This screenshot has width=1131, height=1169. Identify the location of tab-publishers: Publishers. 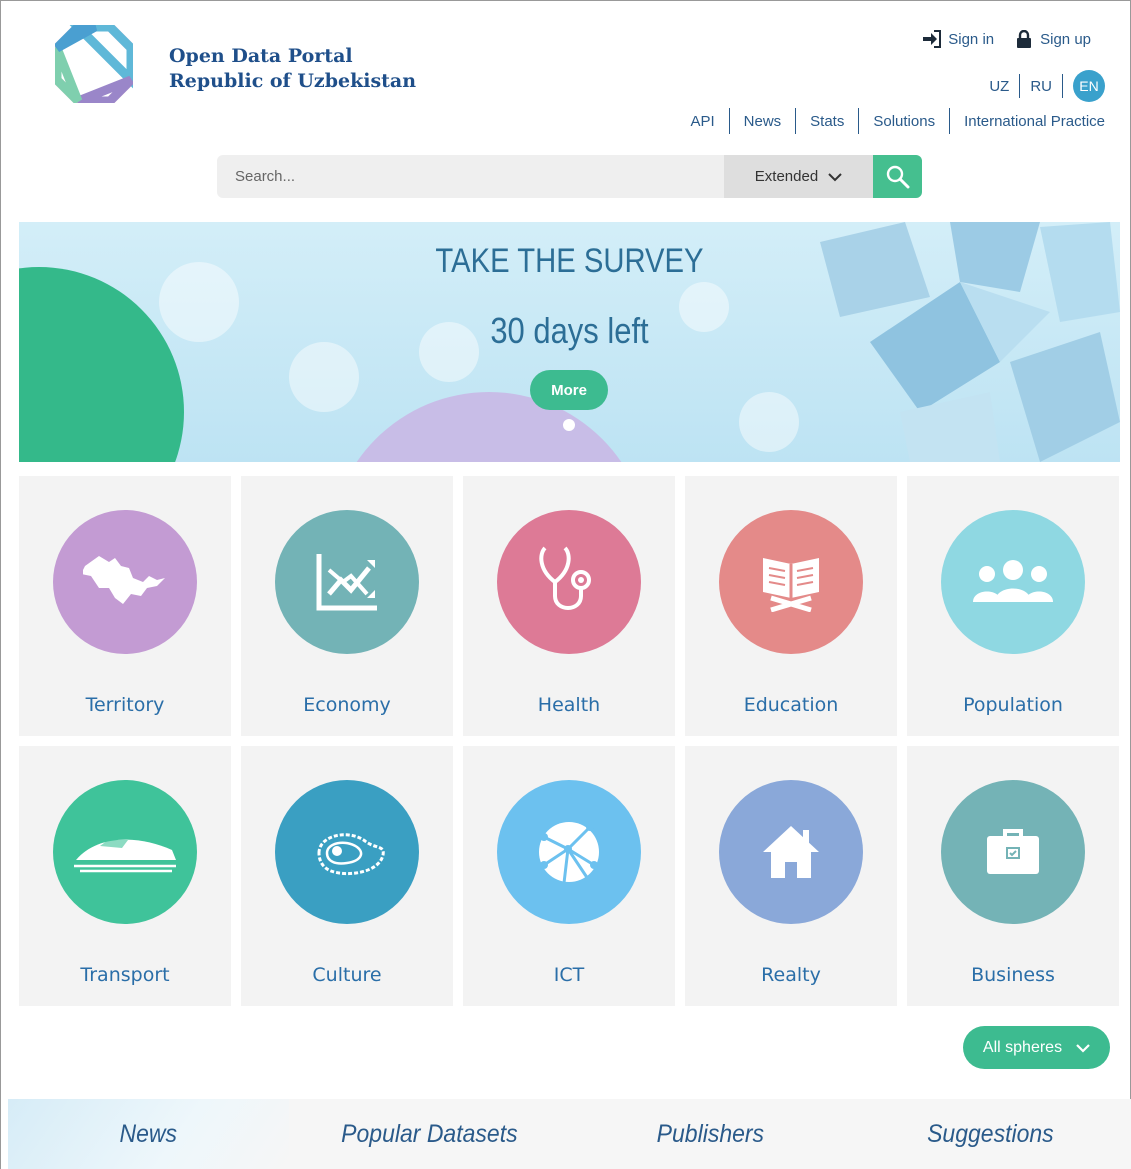
(710, 1134).